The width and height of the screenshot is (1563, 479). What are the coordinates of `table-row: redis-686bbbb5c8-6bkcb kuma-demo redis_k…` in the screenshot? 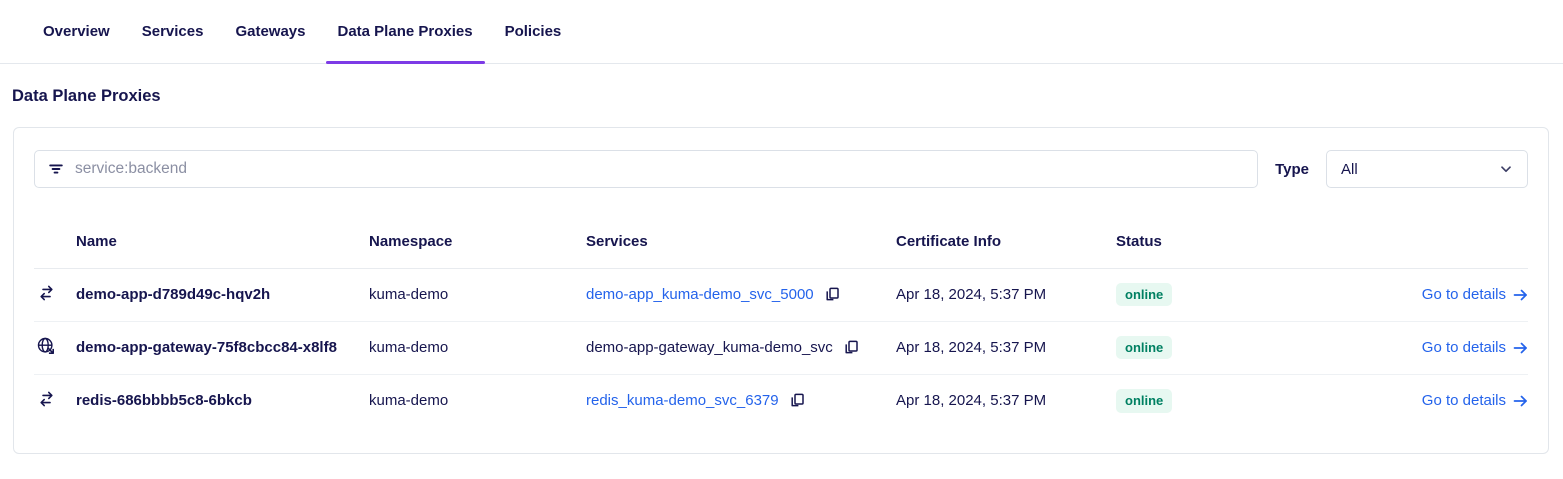 It's located at (781, 400).